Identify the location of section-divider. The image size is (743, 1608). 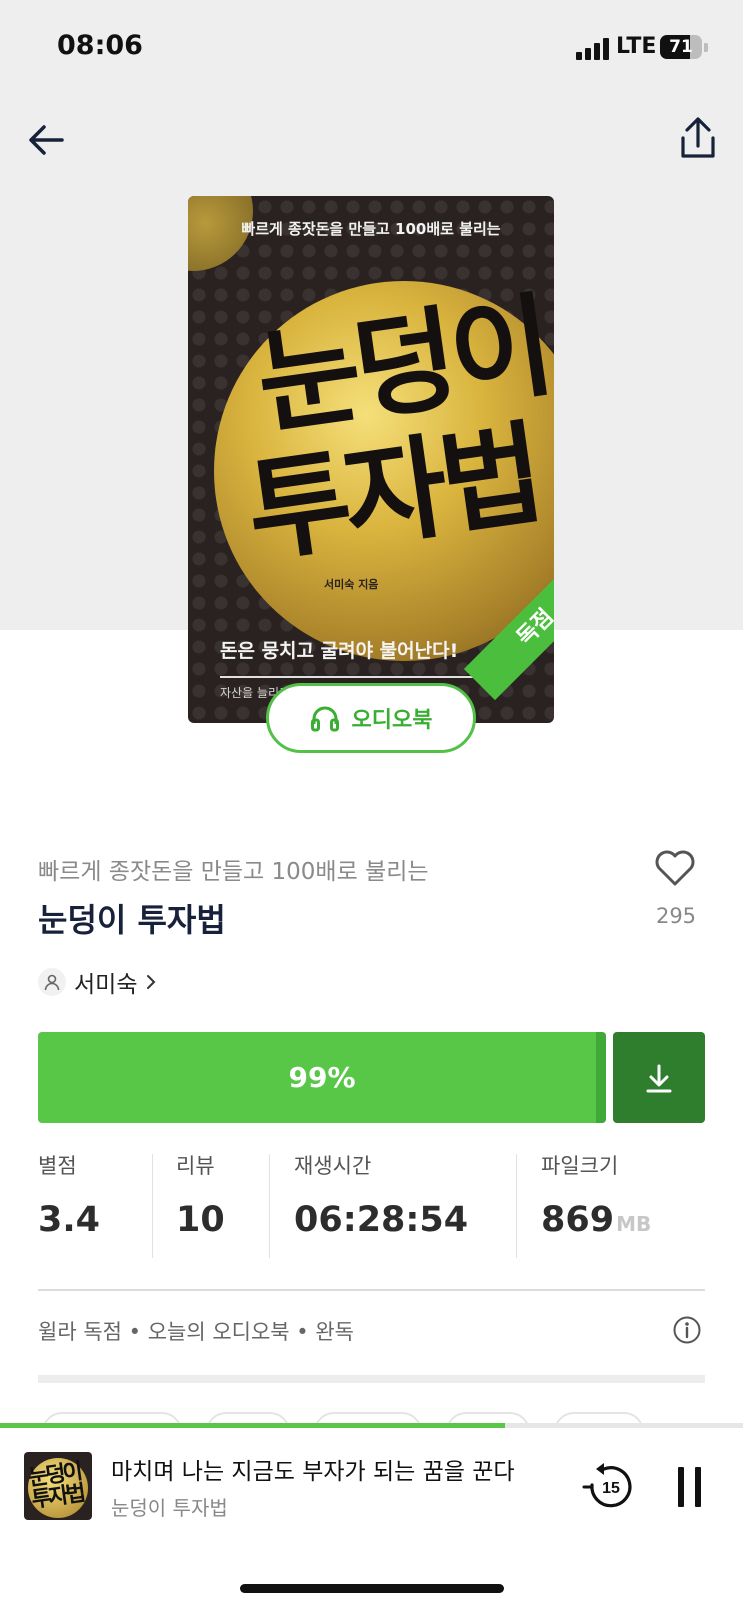
(371, 1379).